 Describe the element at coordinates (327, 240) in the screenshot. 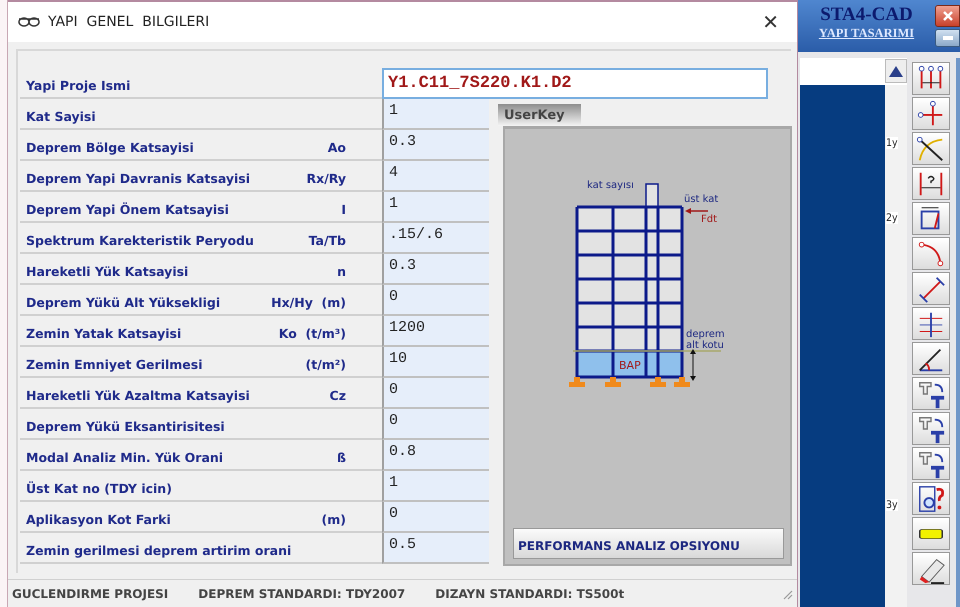

I see `field-symbol: Ta/Tb` at that location.